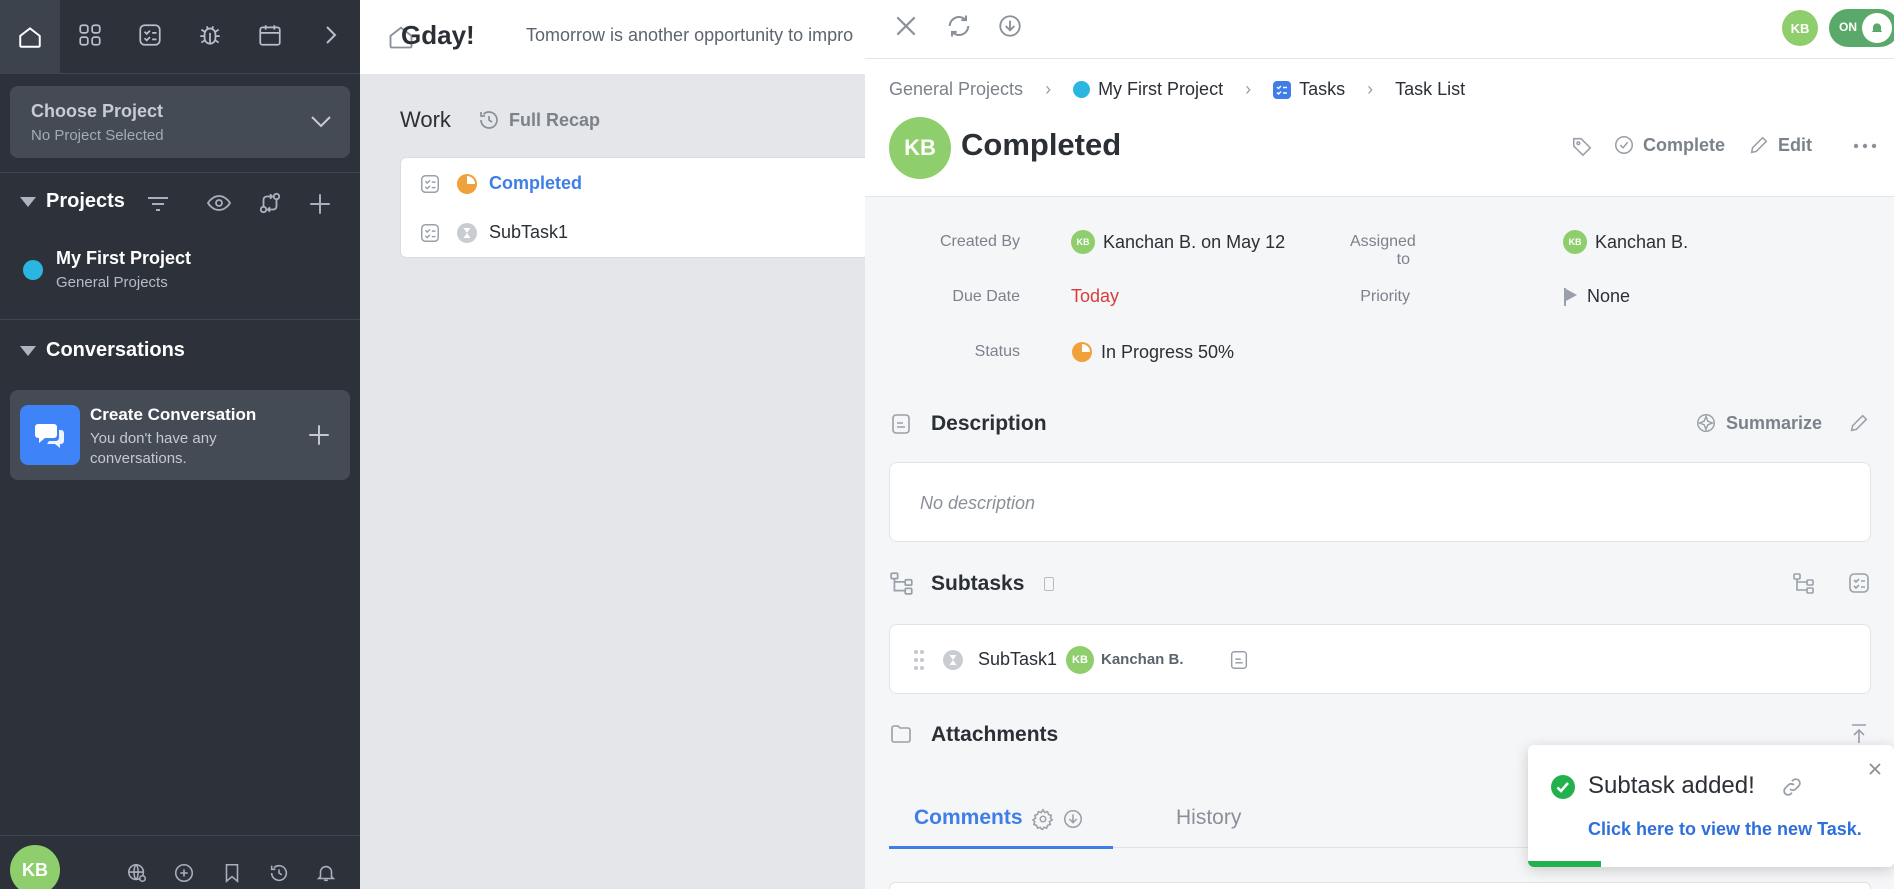 This screenshot has height=889, width=1894. Describe the element at coordinates (1671, 785) in the screenshot. I see `toast-title: Subtask added!` at that location.